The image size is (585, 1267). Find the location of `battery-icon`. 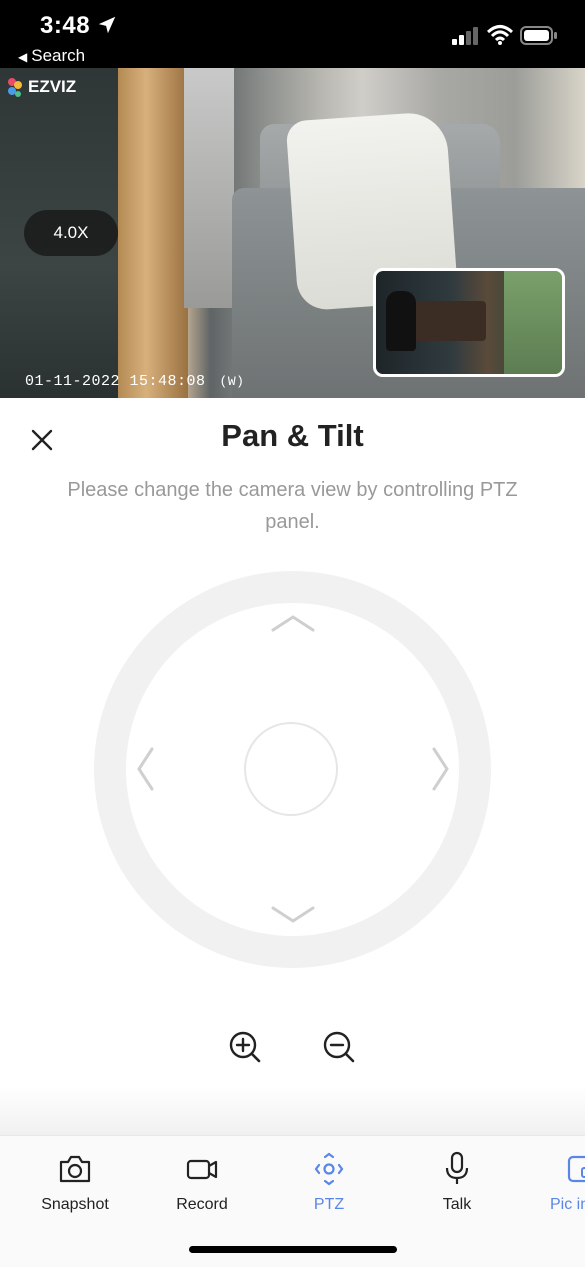

battery-icon is located at coordinates (538, 35).